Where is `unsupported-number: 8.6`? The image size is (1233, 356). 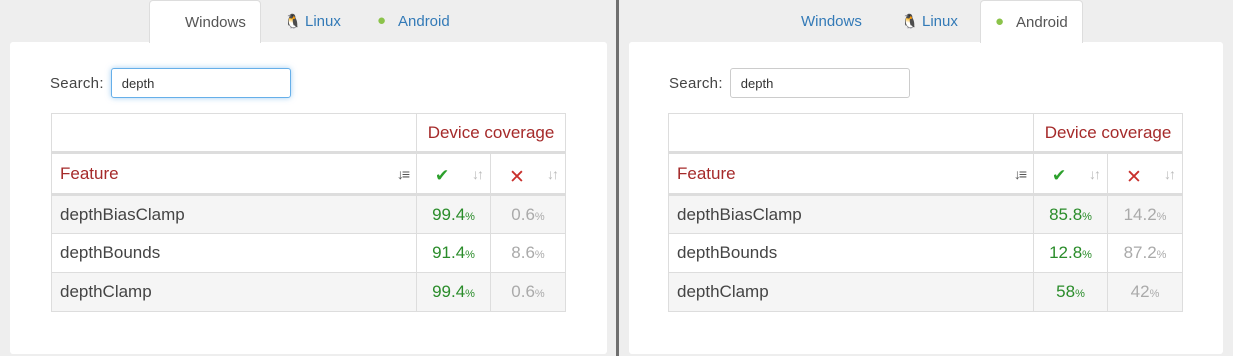 unsupported-number: 8.6 is located at coordinates (523, 252).